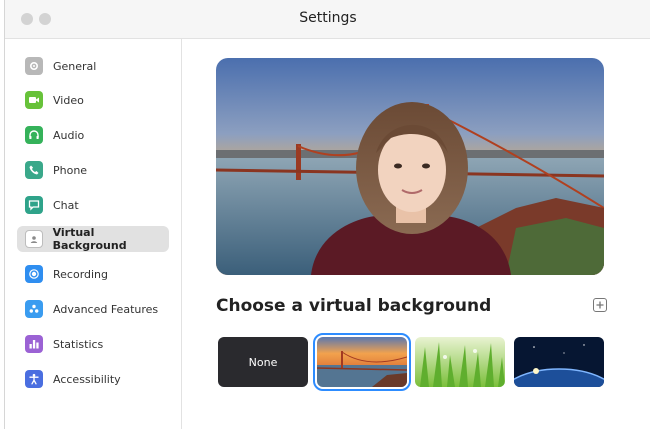 This screenshot has height=429, width=650. What do you see at coordinates (34, 100) in the screenshot?
I see `video-camera-icon` at bounding box center [34, 100].